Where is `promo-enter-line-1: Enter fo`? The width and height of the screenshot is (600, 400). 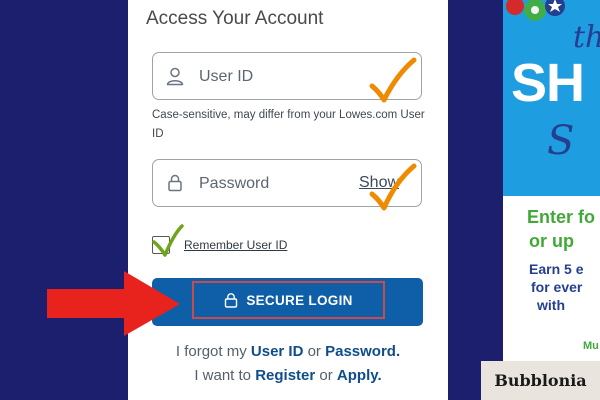 promo-enter-line-1: Enter fo is located at coordinates (561, 217).